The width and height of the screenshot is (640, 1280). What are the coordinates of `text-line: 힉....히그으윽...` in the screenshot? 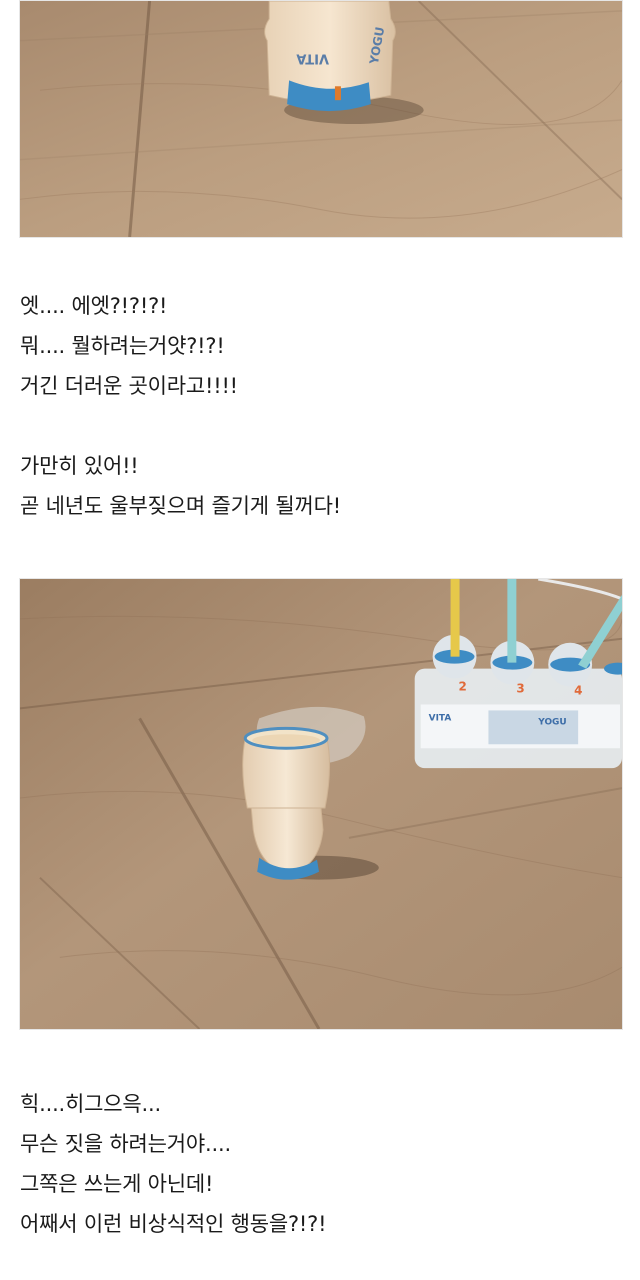 It's located at (90, 1104).